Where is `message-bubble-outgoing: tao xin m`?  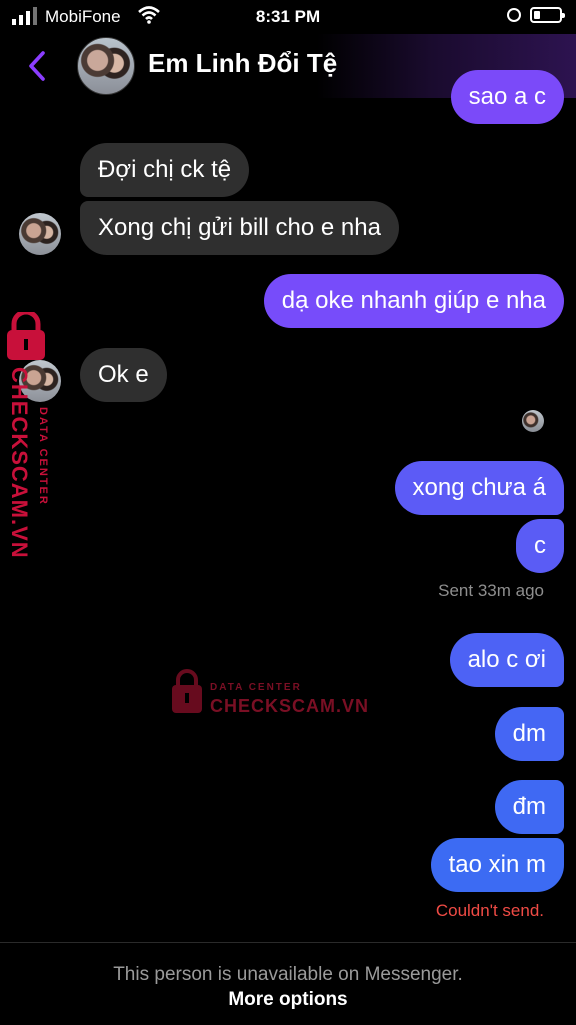 message-bubble-outgoing: tao xin m is located at coordinates (497, 865).